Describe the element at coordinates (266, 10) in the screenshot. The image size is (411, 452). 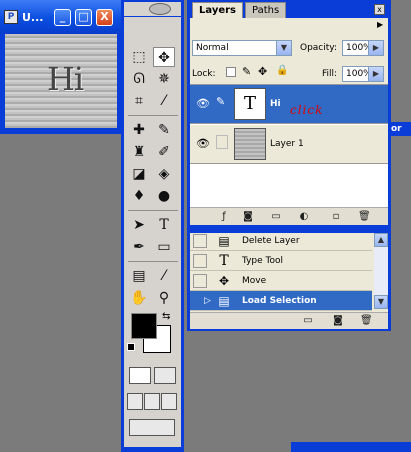
I see `tab-paths: Paths` at that location.